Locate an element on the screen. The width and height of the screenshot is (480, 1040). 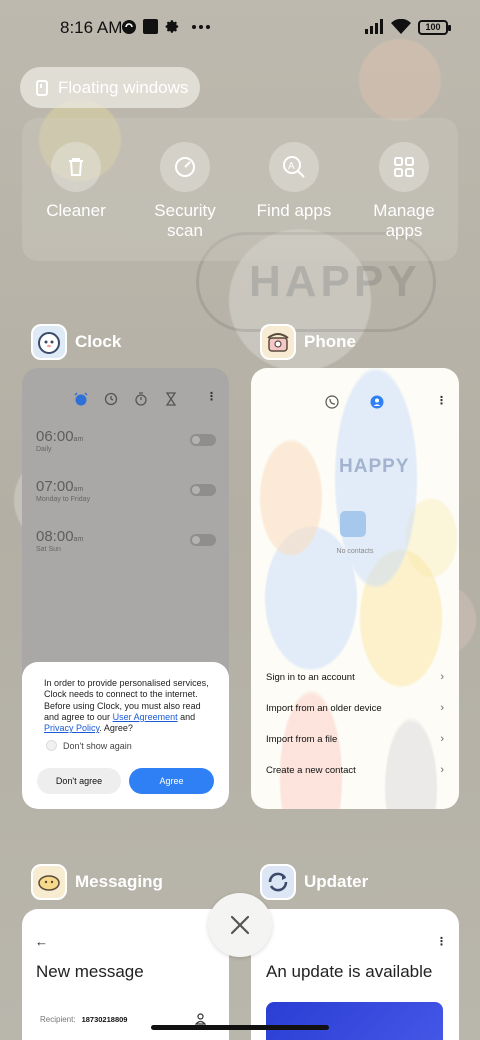
person-icon is located at coordinates (200, 1019).